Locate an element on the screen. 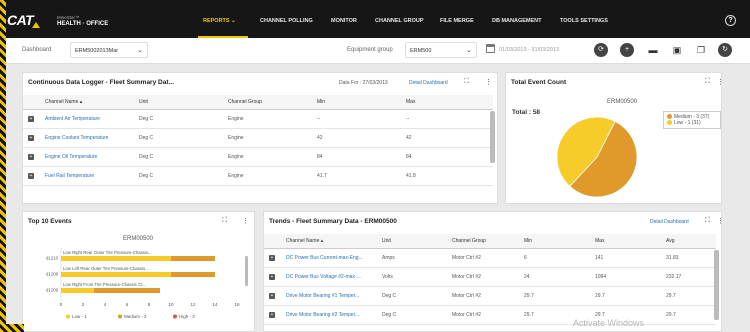  dashboard-label: Dashboard is located at coordinates (37, 50).